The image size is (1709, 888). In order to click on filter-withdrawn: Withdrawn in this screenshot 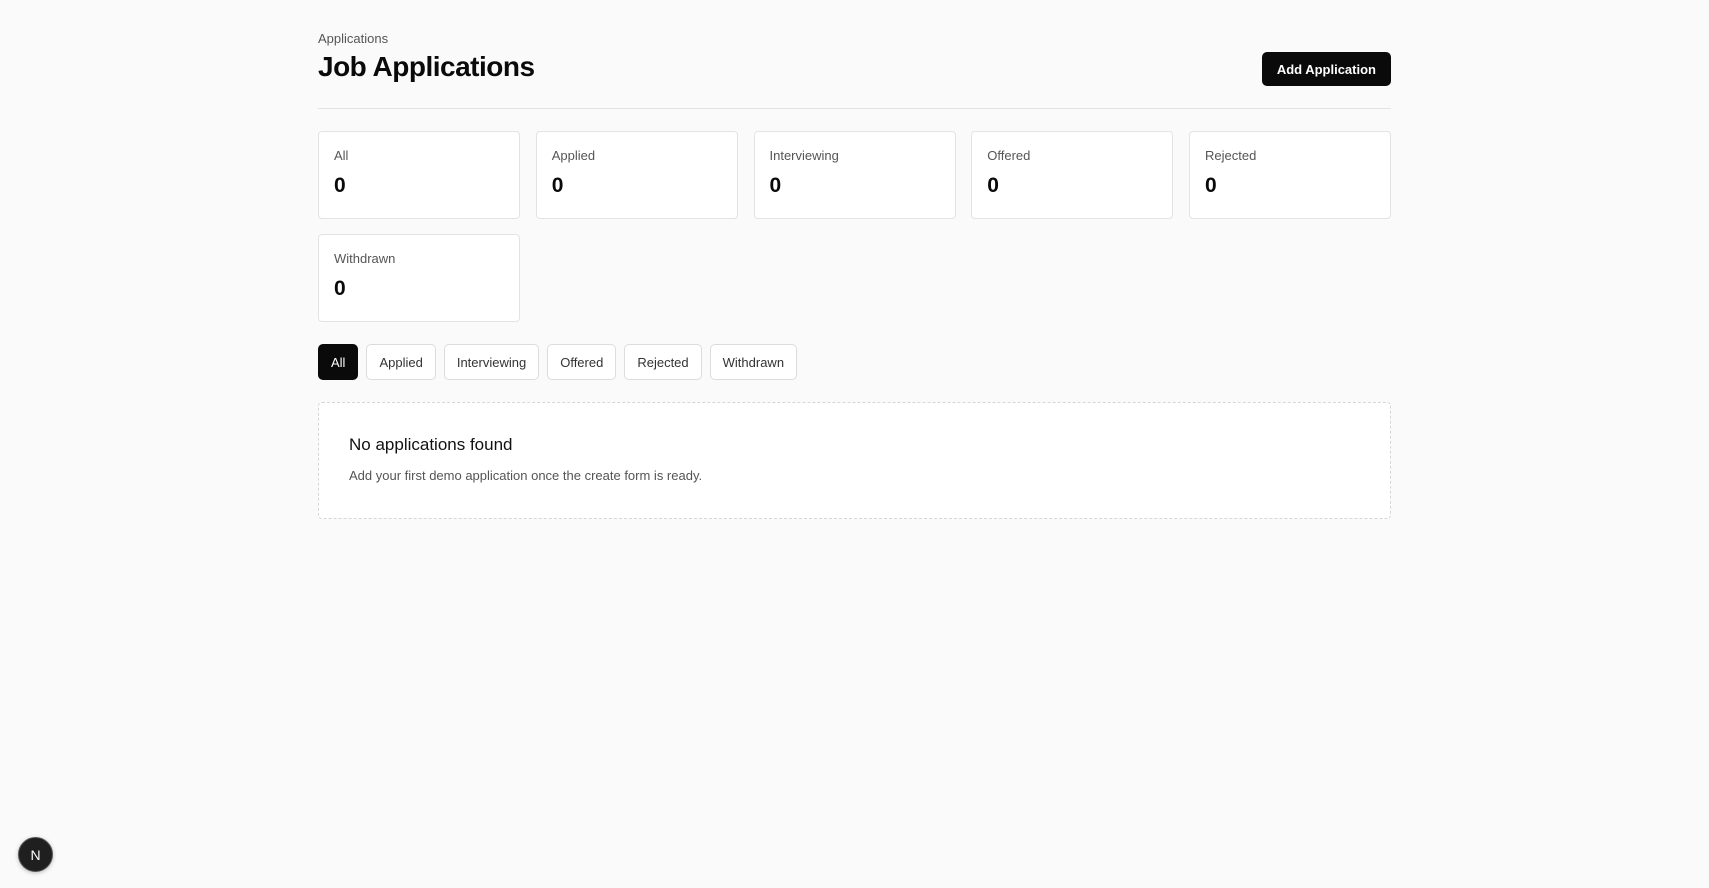, I will do `click(753, 362)`.